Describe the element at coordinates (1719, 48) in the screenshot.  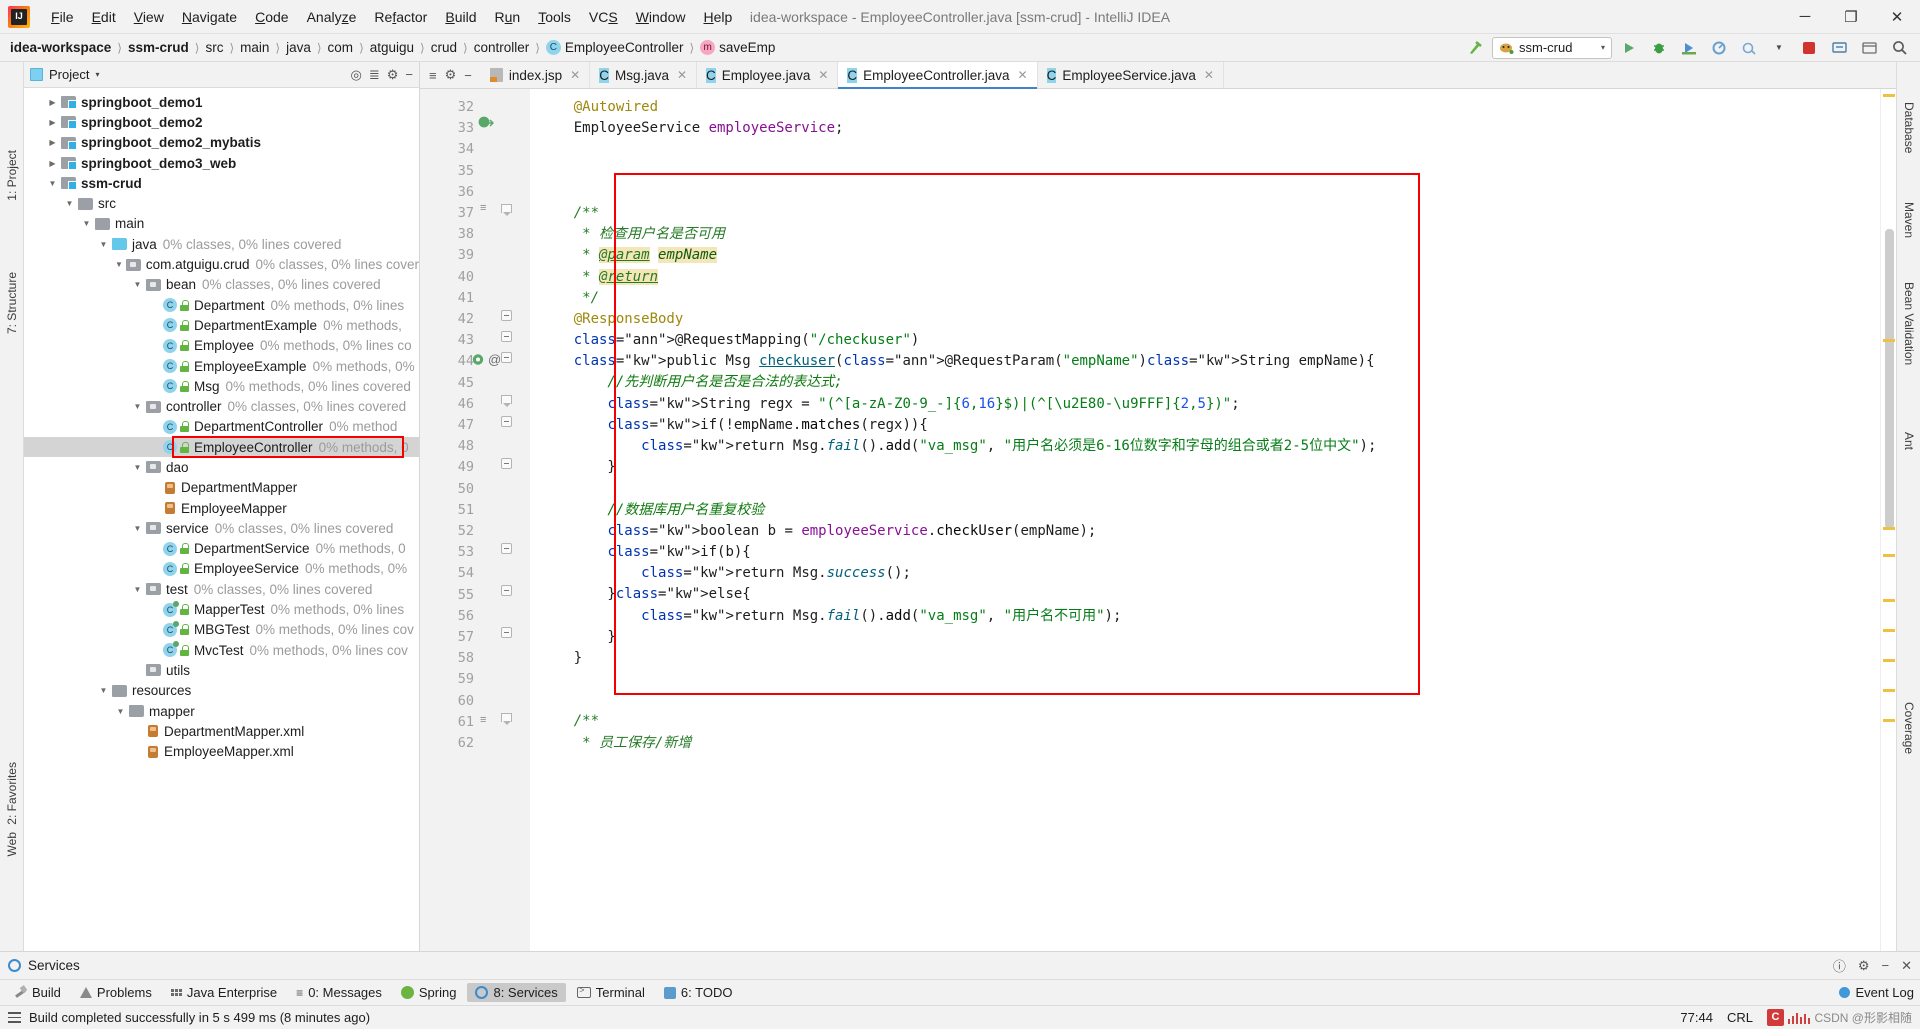
I see `profile-icon` at that location.